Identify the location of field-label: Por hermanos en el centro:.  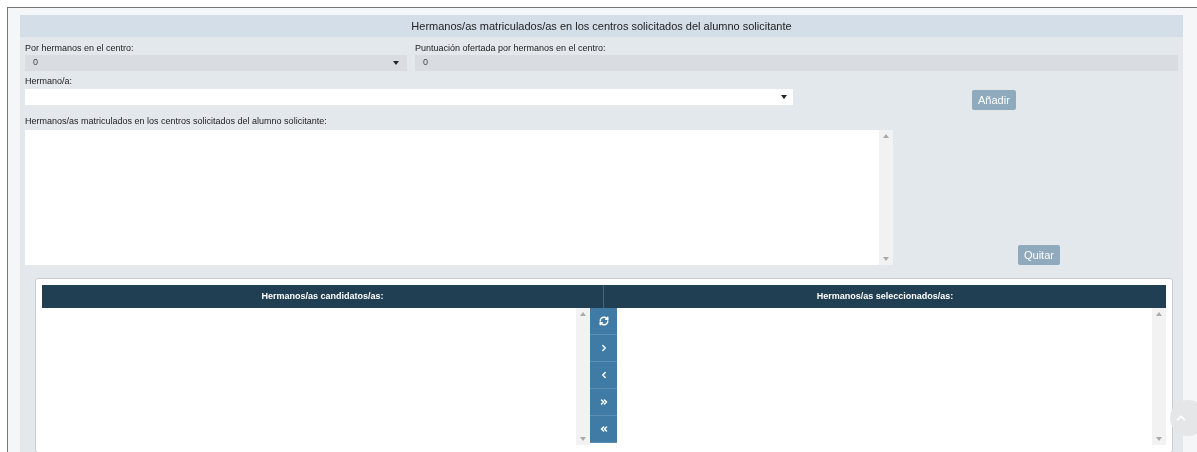
(80, 48).